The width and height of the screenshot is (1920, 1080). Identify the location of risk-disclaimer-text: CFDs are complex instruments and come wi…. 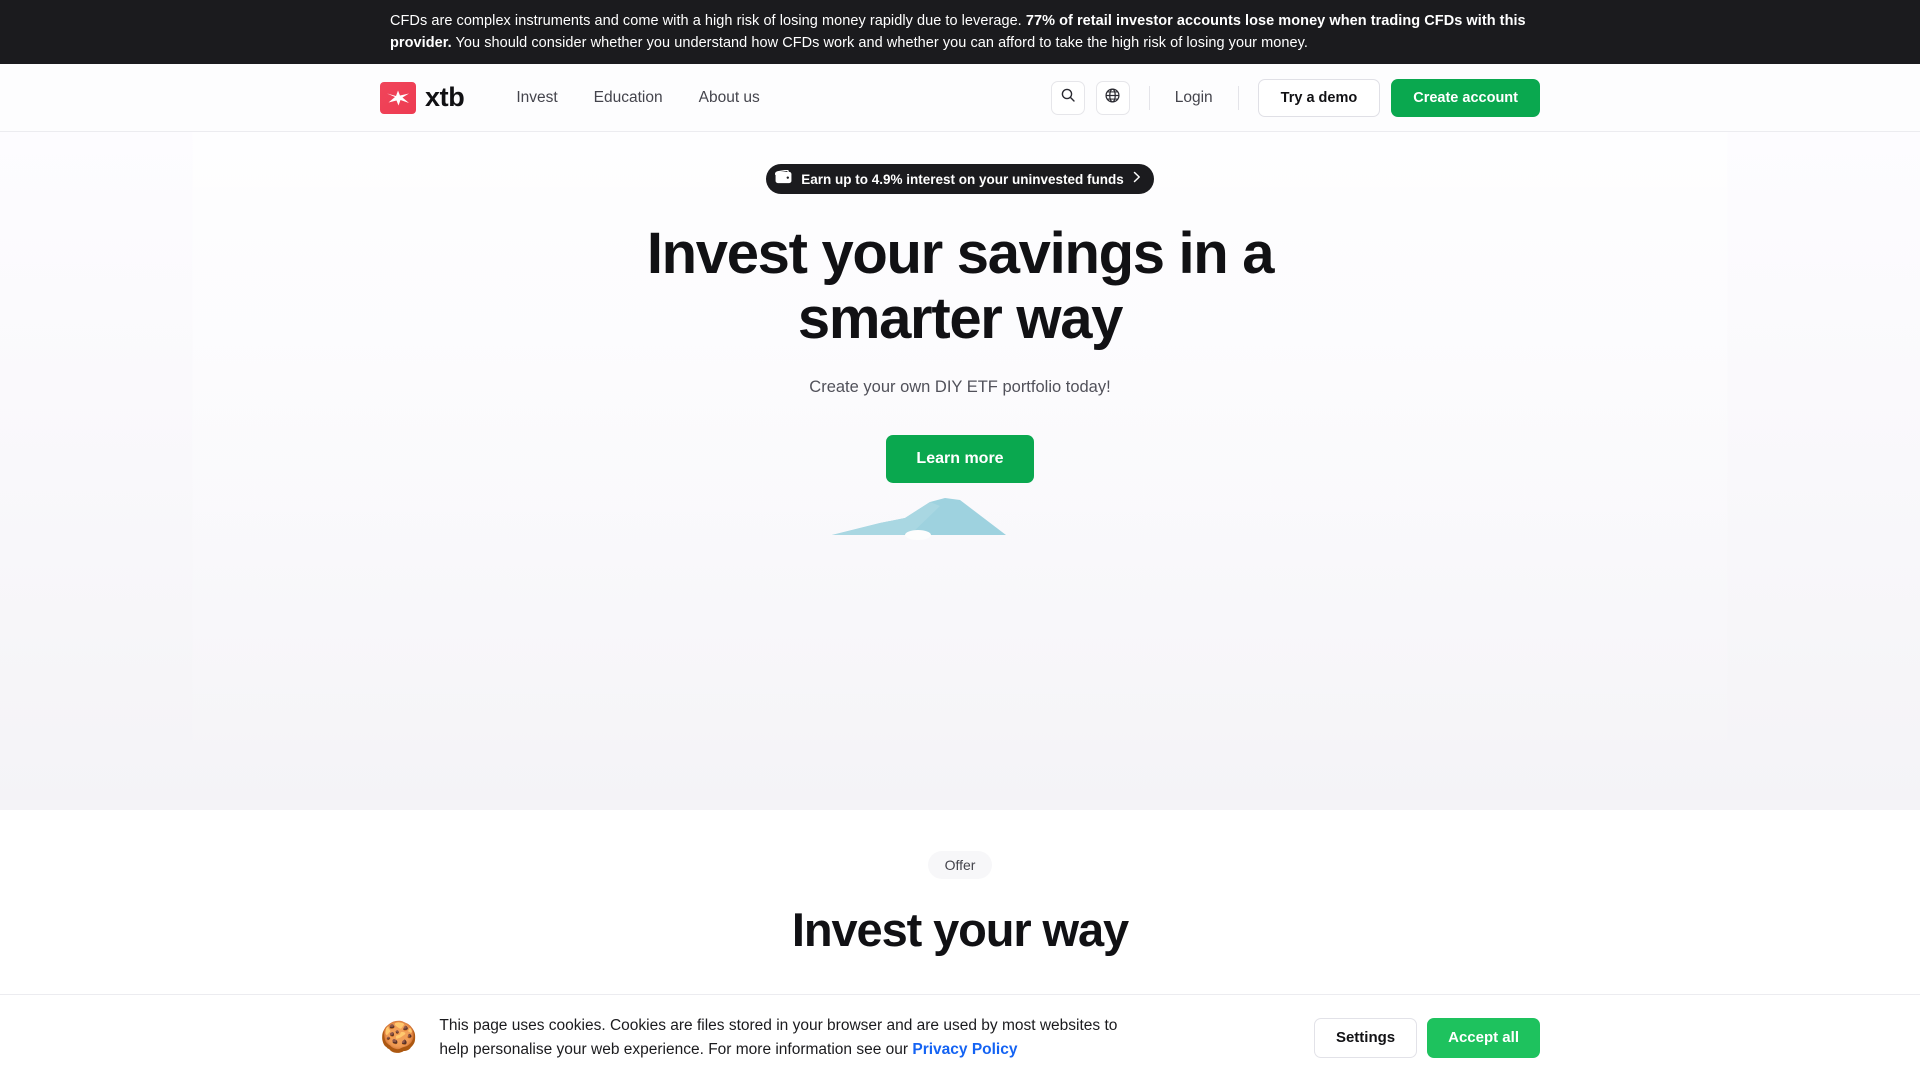
(960, 32).